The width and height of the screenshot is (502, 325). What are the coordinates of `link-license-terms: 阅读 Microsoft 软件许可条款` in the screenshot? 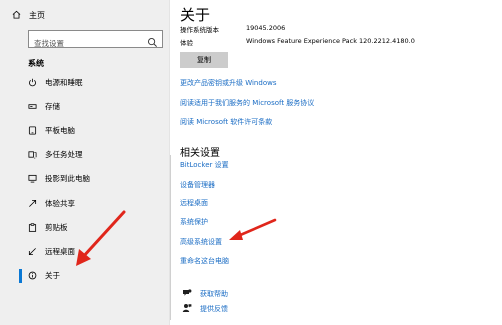 It's located at (226, 122).